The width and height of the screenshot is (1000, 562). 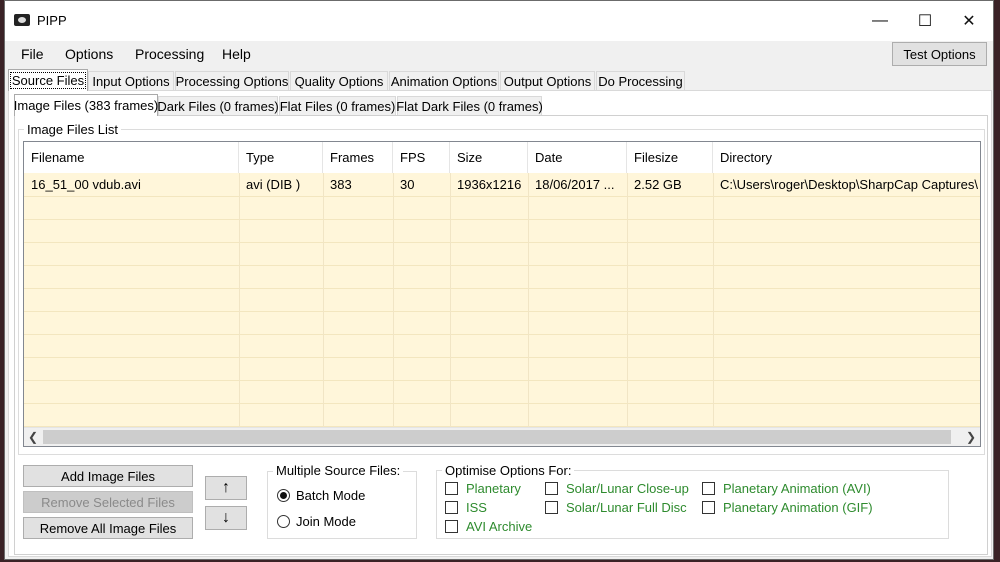 I want to click on image-files-list-label: Image Files List, so click(x=73, y=129).